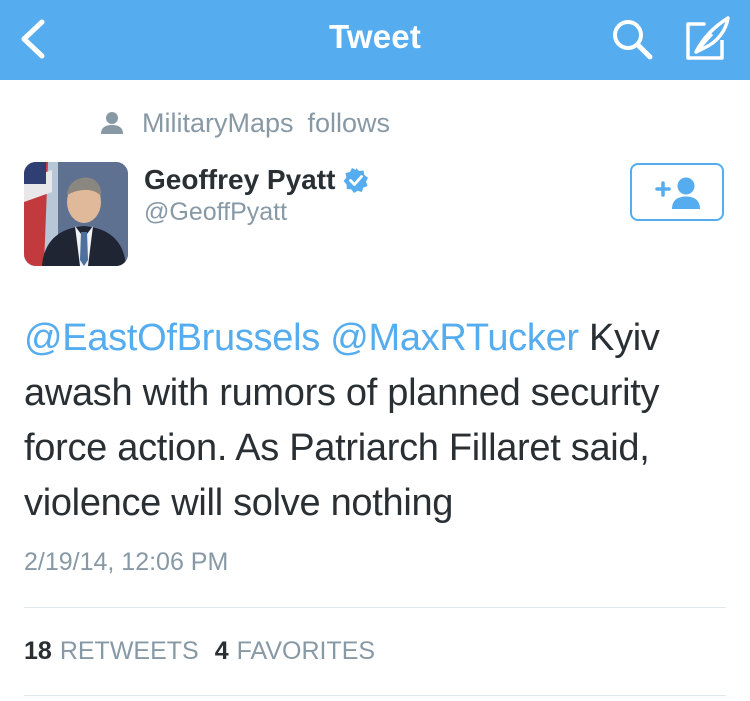 The height and width of the screenshot is (701, 750). I want to click on add-user-icon, so click(677, 193).